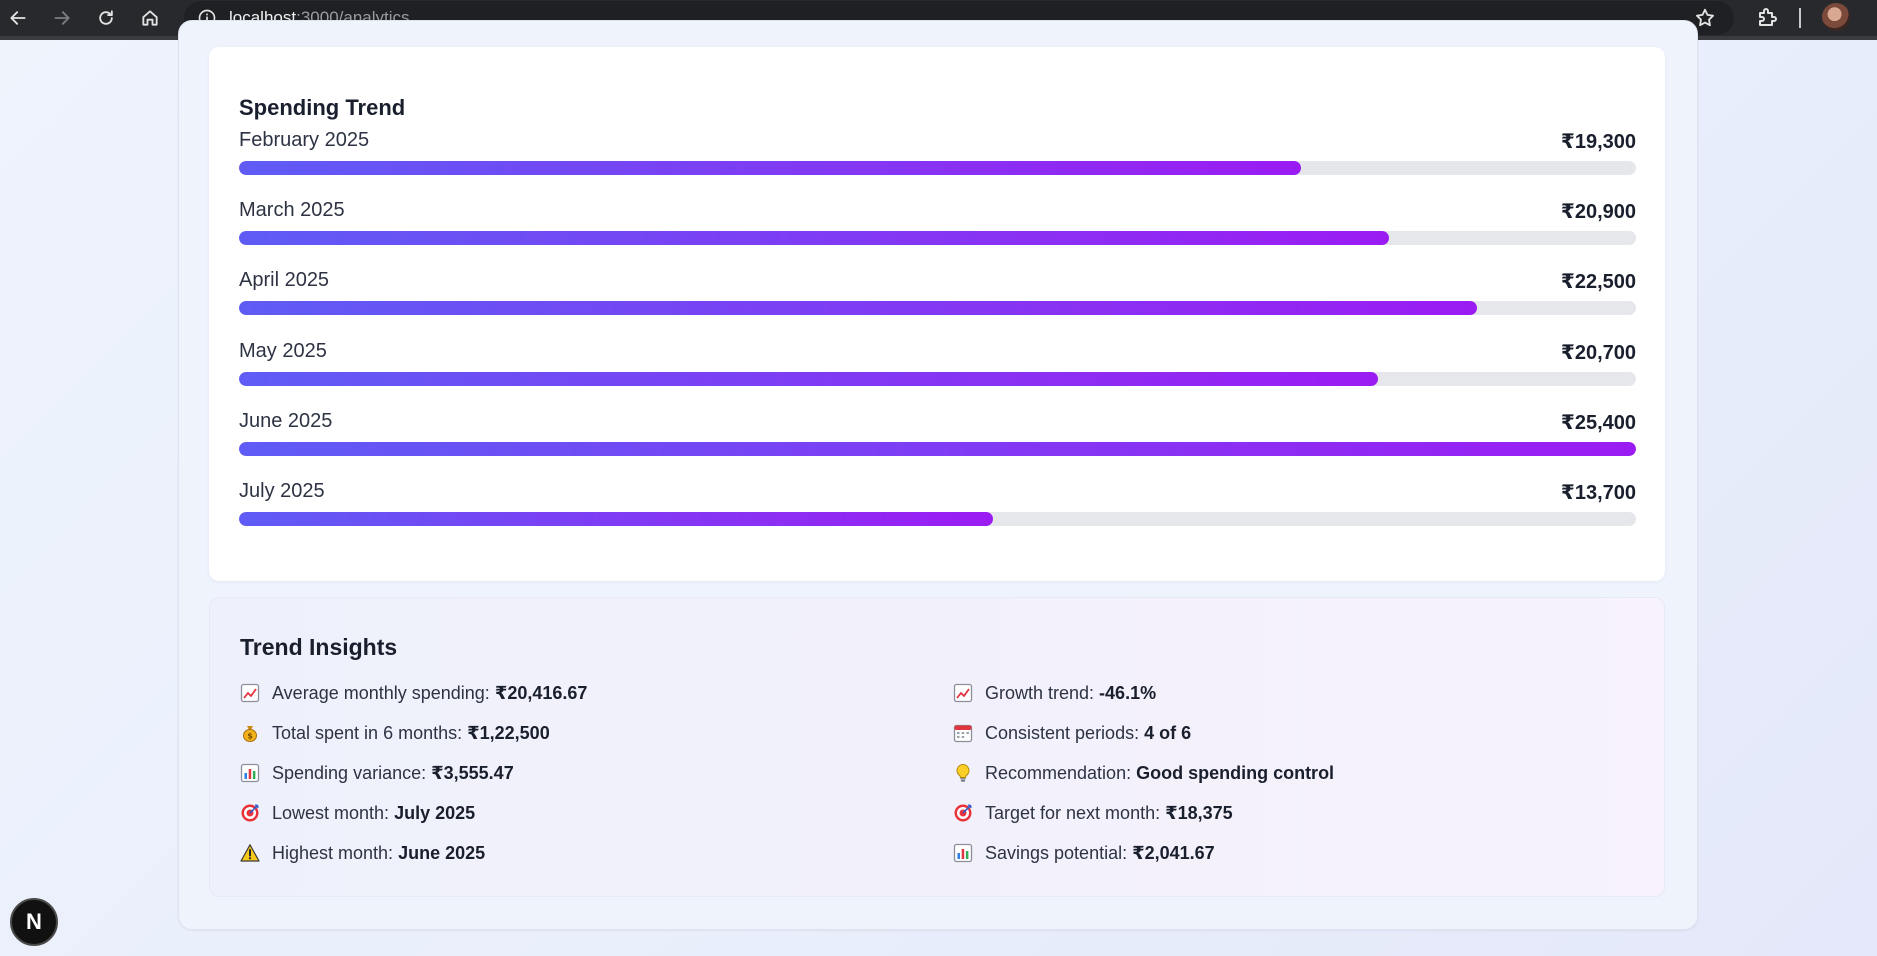 The width and height of the screenshot is (1877, 956). What do you see at coordinates (937, 437) in the screenshot?
I see `trend-row: June 2025 ₹25,400` at bounding box center [937, 437].